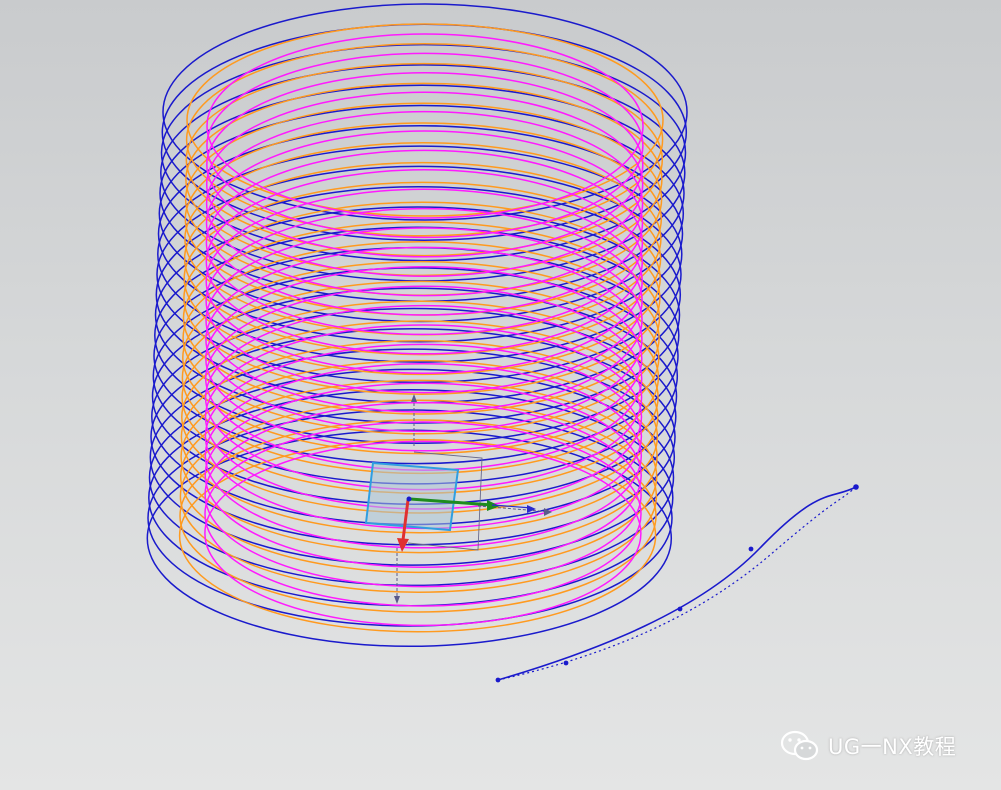  What do you see at coordinates (892, 747) in the screenshot?
I see `watermark-text: UG一NX教程` at bounding box center [892, 747].